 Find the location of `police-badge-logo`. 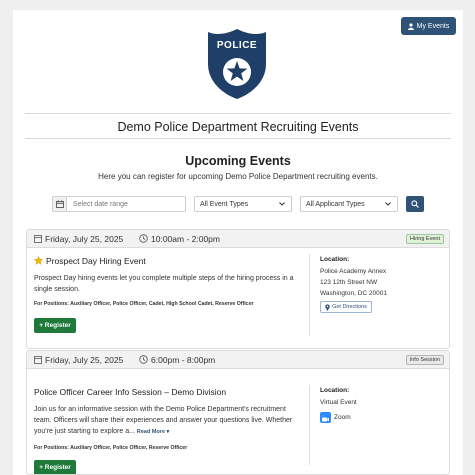

police-badge-logo is located at coordinates (237, 64).